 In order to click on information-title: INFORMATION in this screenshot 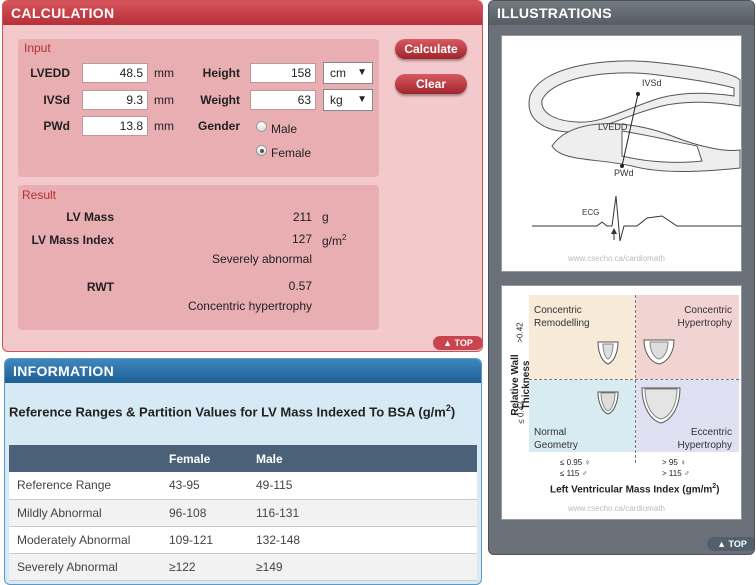, I will do `click(243, 371)`.